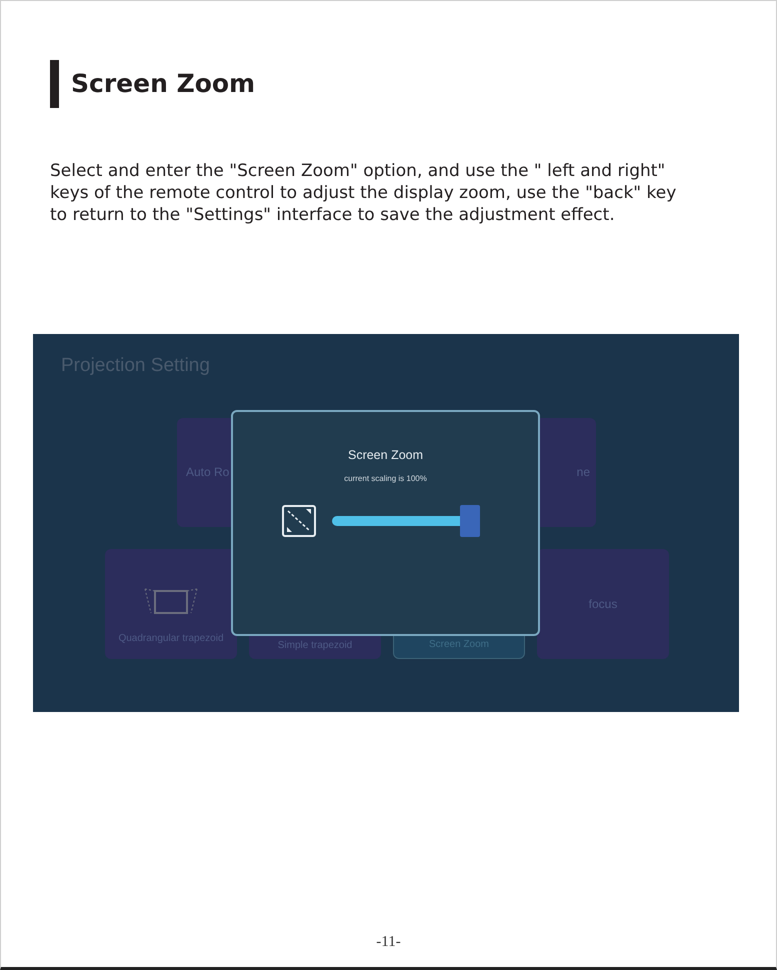 Image resolution: width=777 pixels, height=970 pixels. Describe the element at coordinates (163, 84) in the screenshot. I see `section-heading: Screen Zoom` at that location.